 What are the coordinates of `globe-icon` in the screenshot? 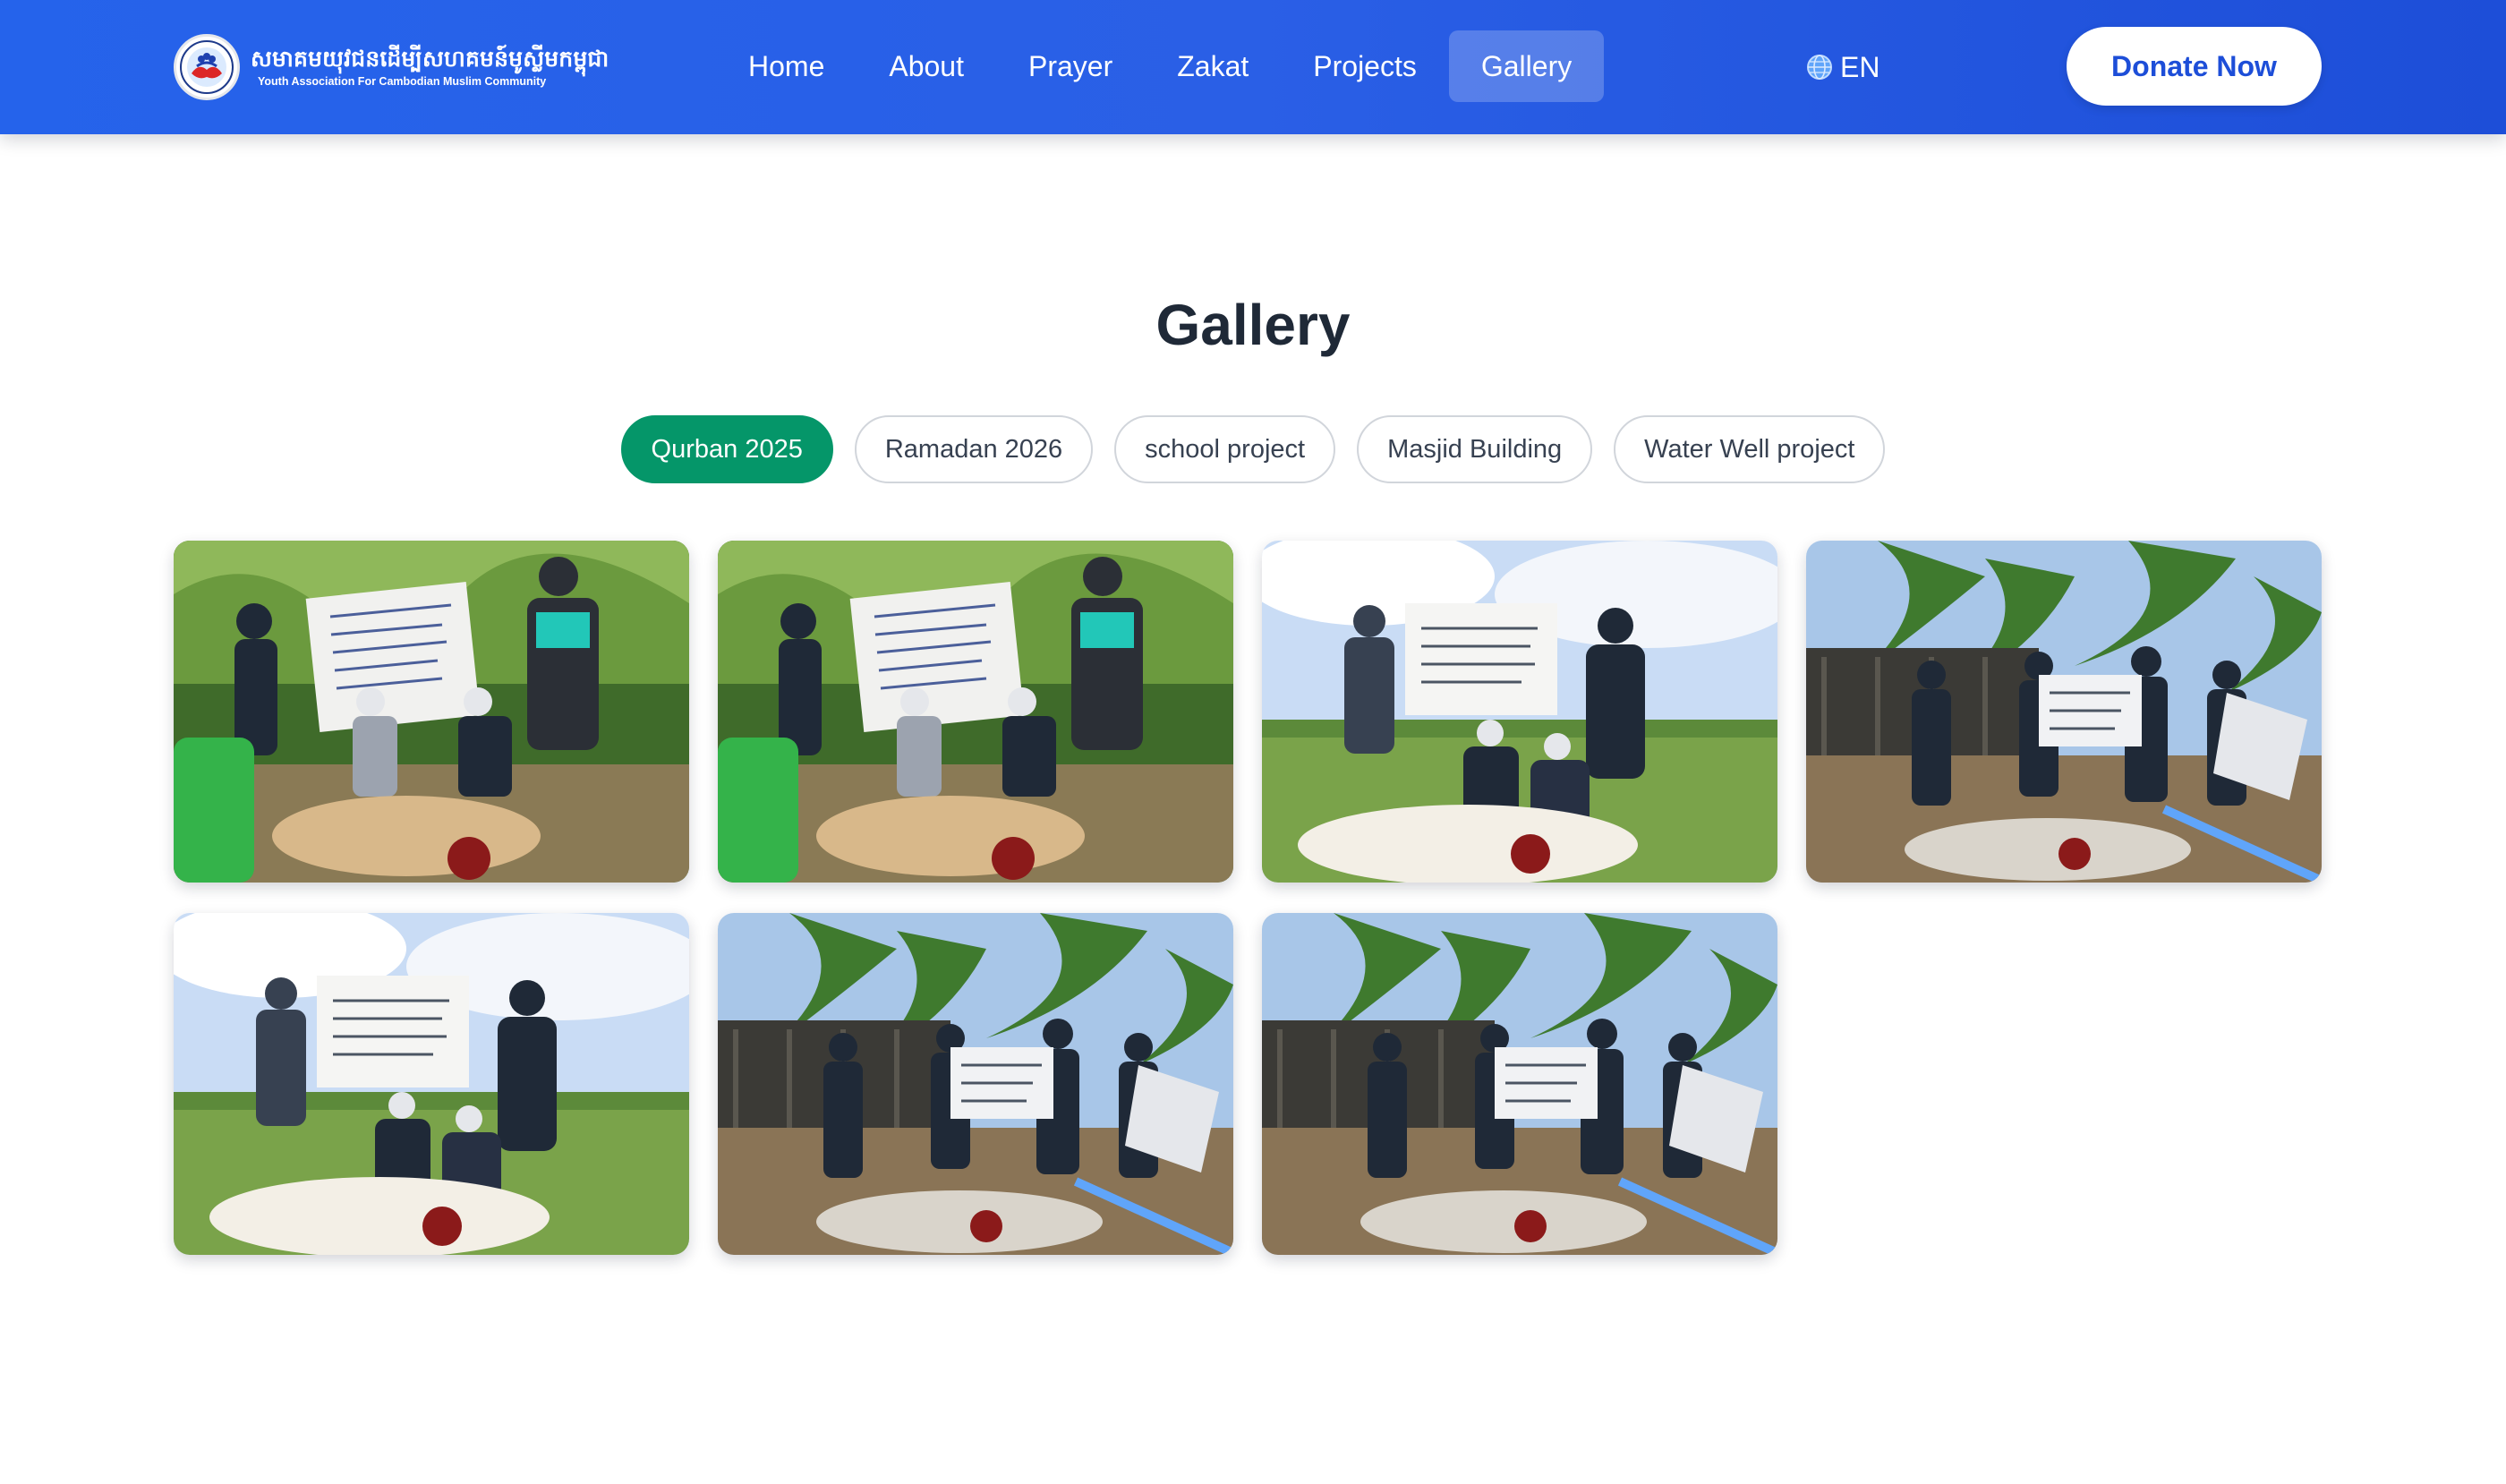 It's located at (1819, 67).